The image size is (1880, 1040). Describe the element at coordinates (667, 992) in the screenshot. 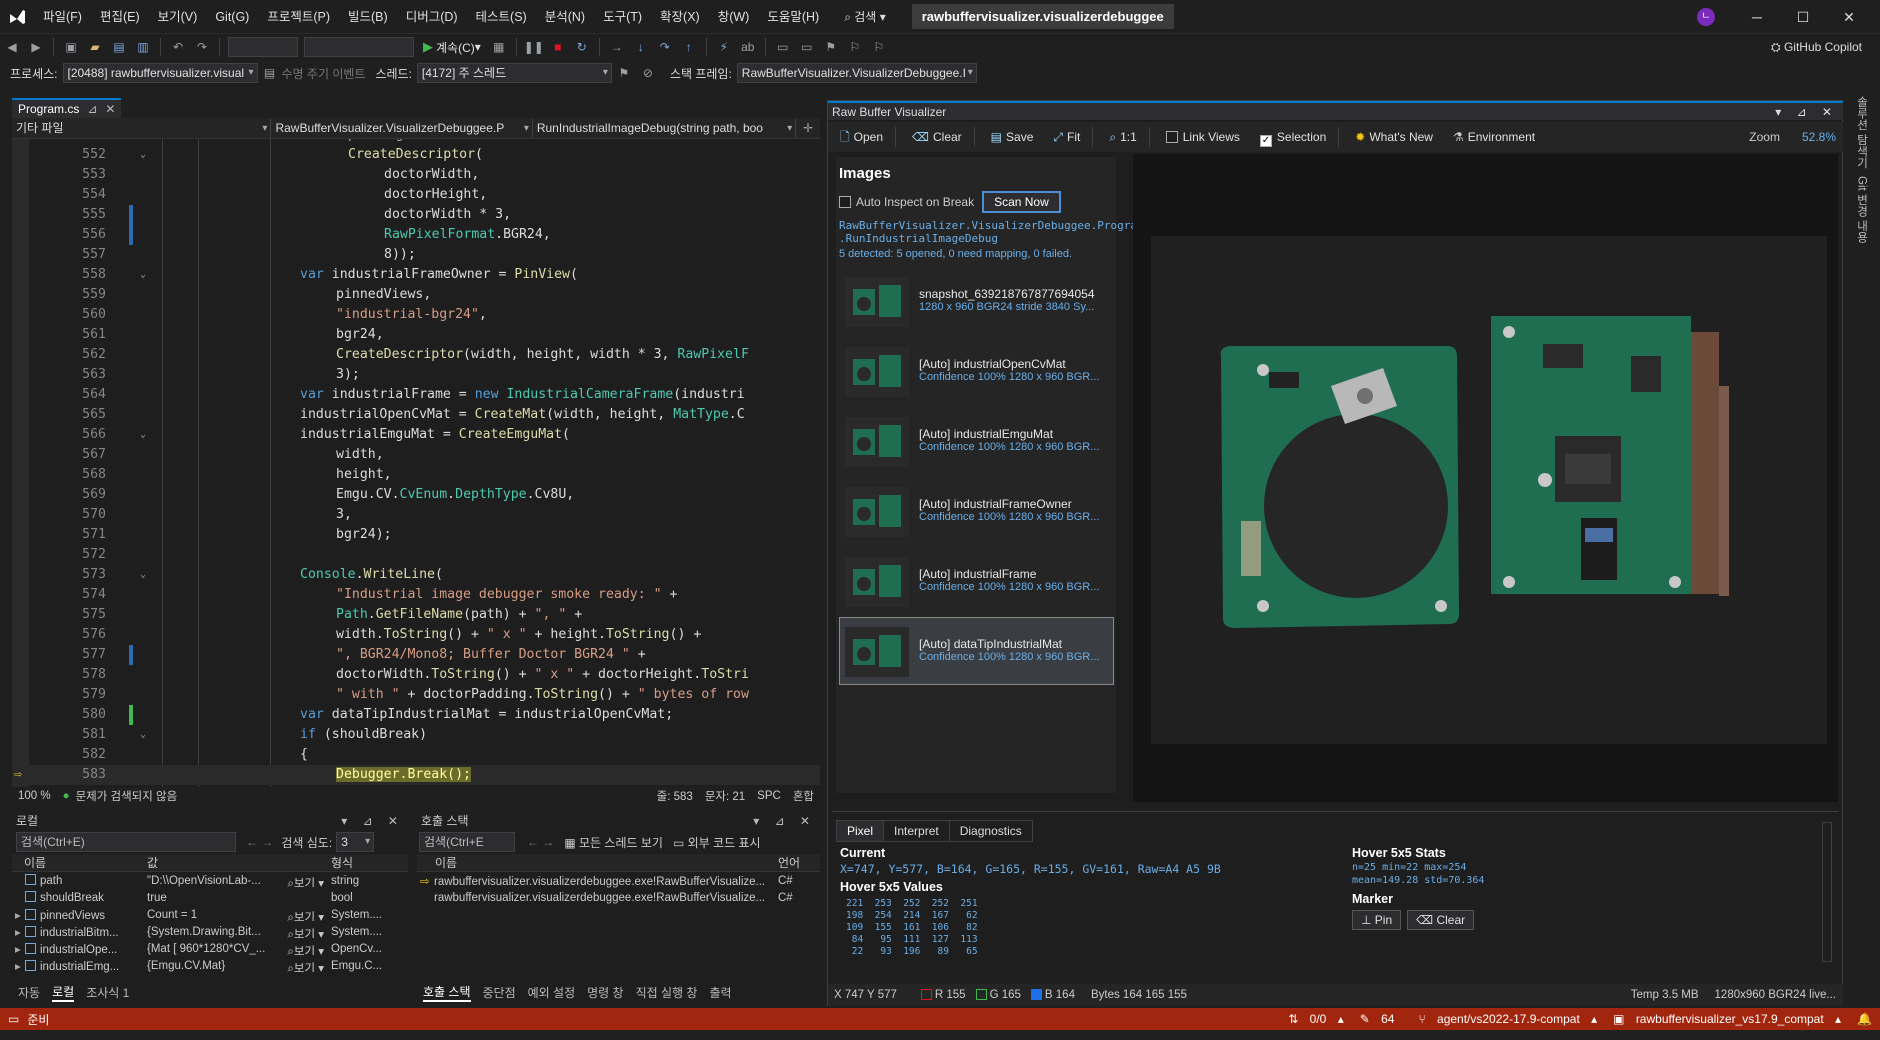

I see `callstack-bottom-tab: 직접 실행 창` at that location.